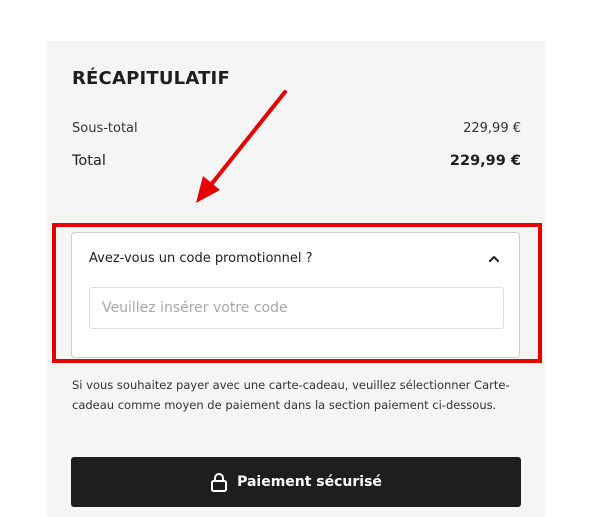 Image resolution: width=601 pixels, height=517 pixels. Describe the element at coordinates (485, 161) in the screenshot. I see `total-value: 229,99 €` at that location.